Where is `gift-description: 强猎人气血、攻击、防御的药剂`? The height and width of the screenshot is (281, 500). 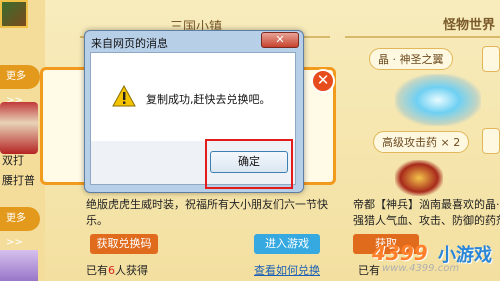
gift-description: 强猎人气血、攻击、防御的药剂 is located at coordinates (426, 220).